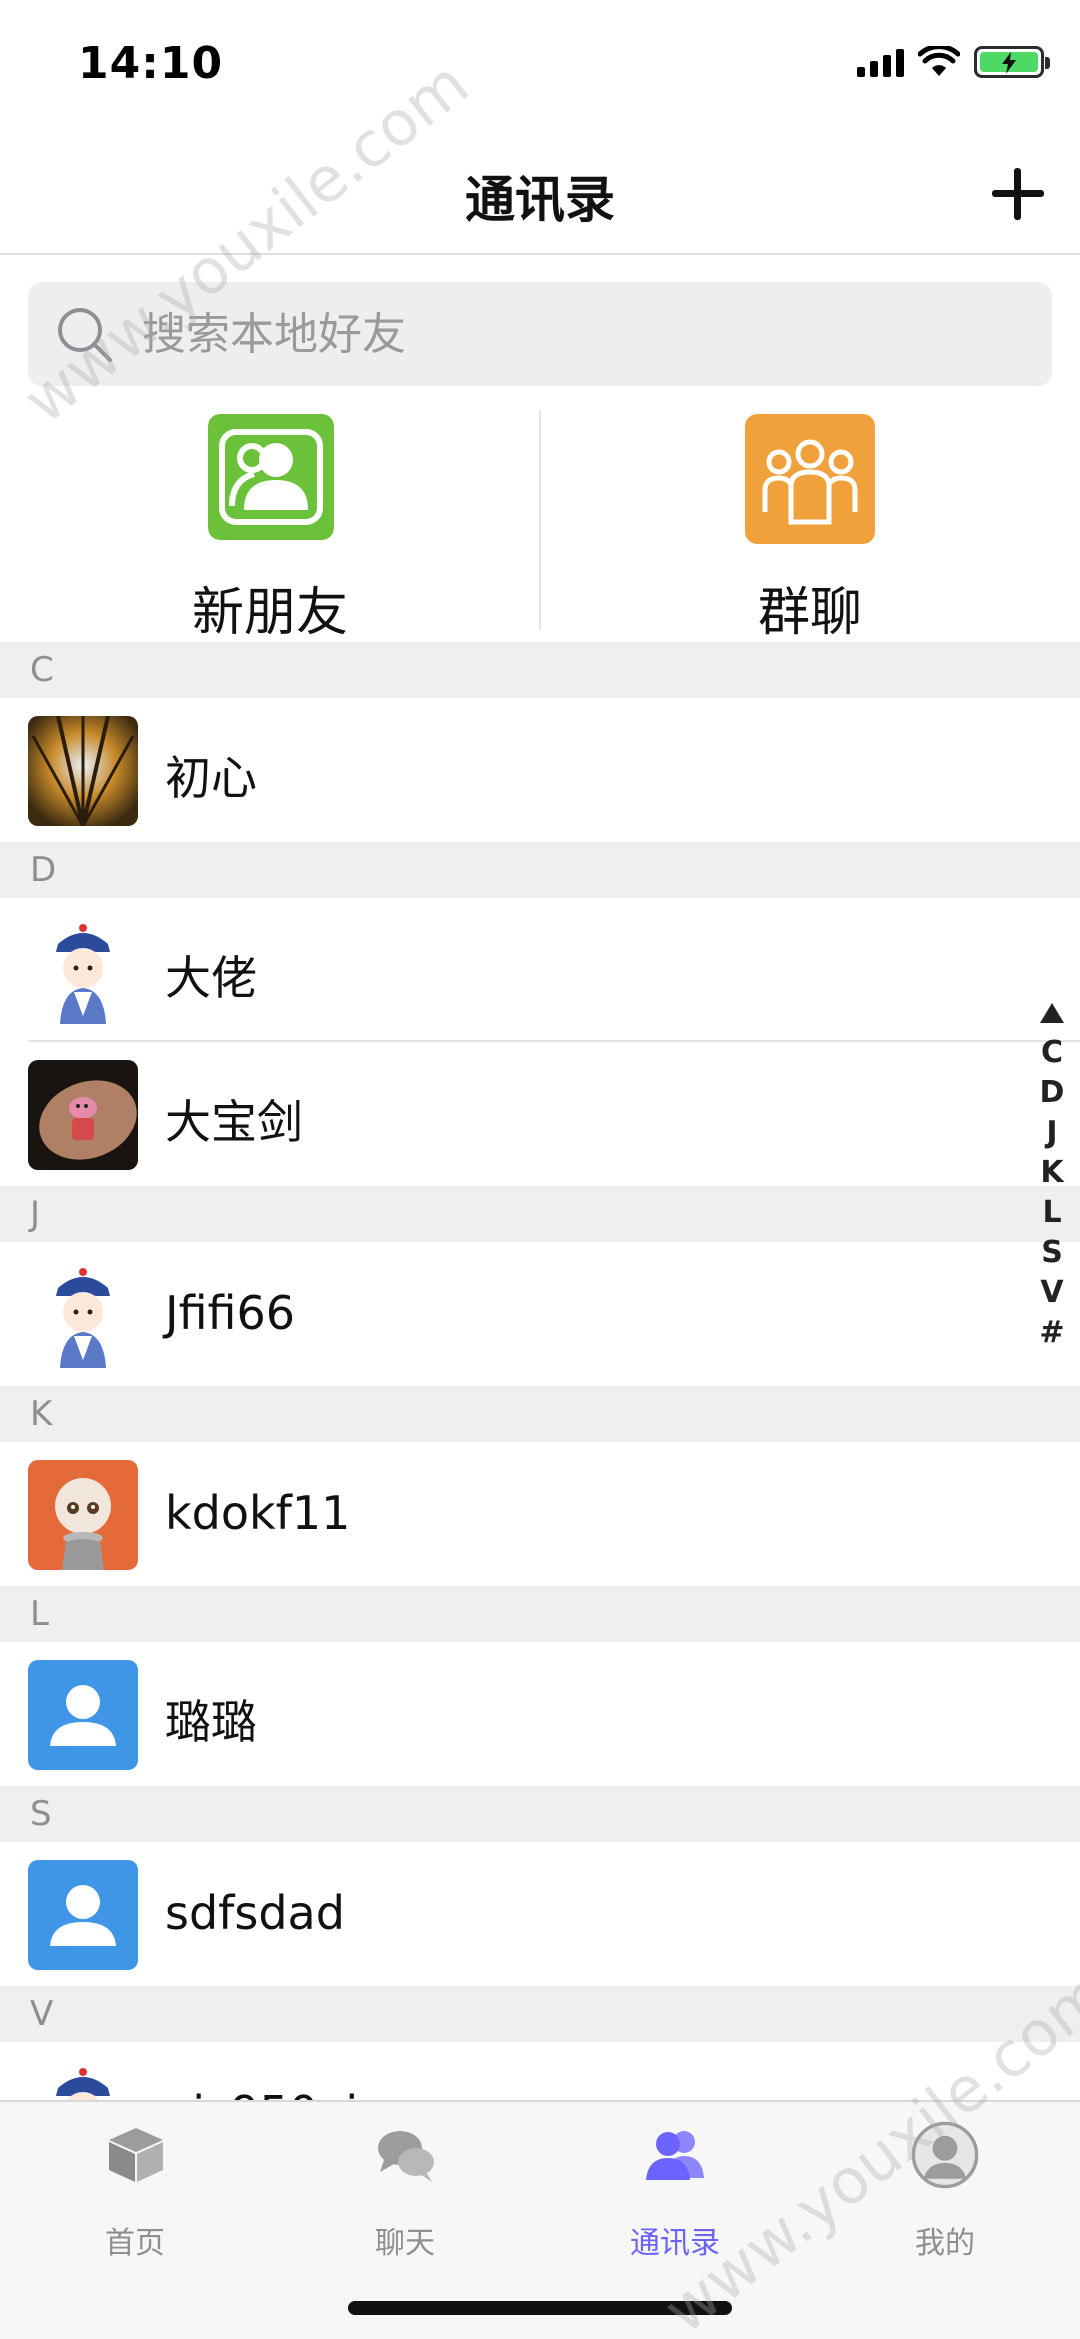  I want to click on index-item: V, so click(1051, 1293).